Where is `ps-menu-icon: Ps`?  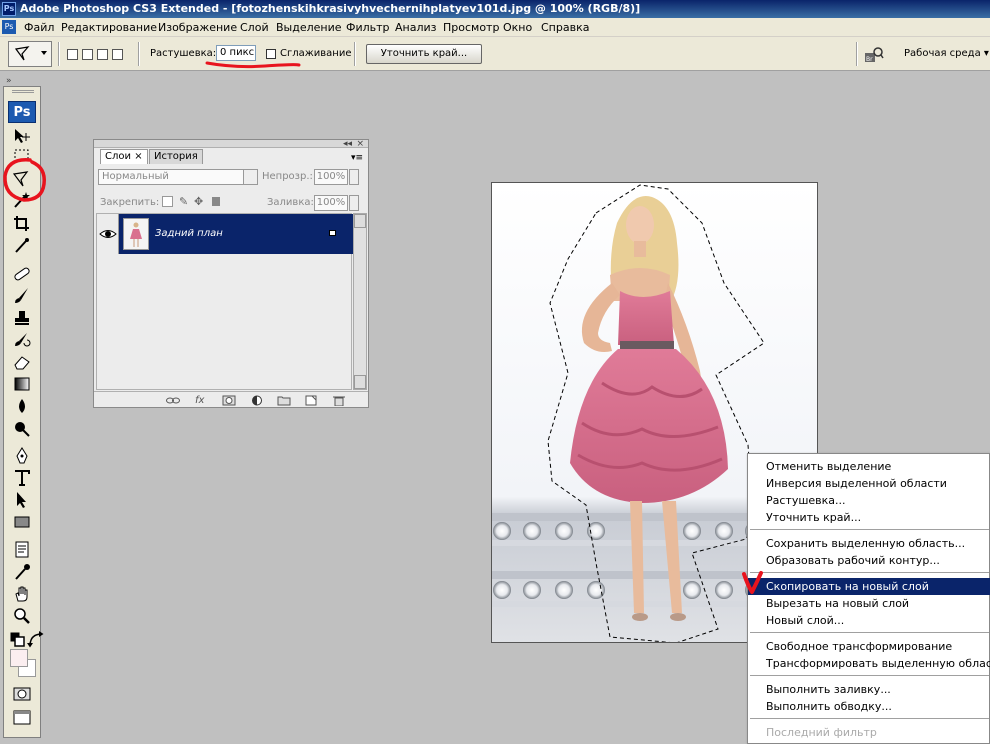
ps-menu-icon: Ps is located at coordinates (9, 27).